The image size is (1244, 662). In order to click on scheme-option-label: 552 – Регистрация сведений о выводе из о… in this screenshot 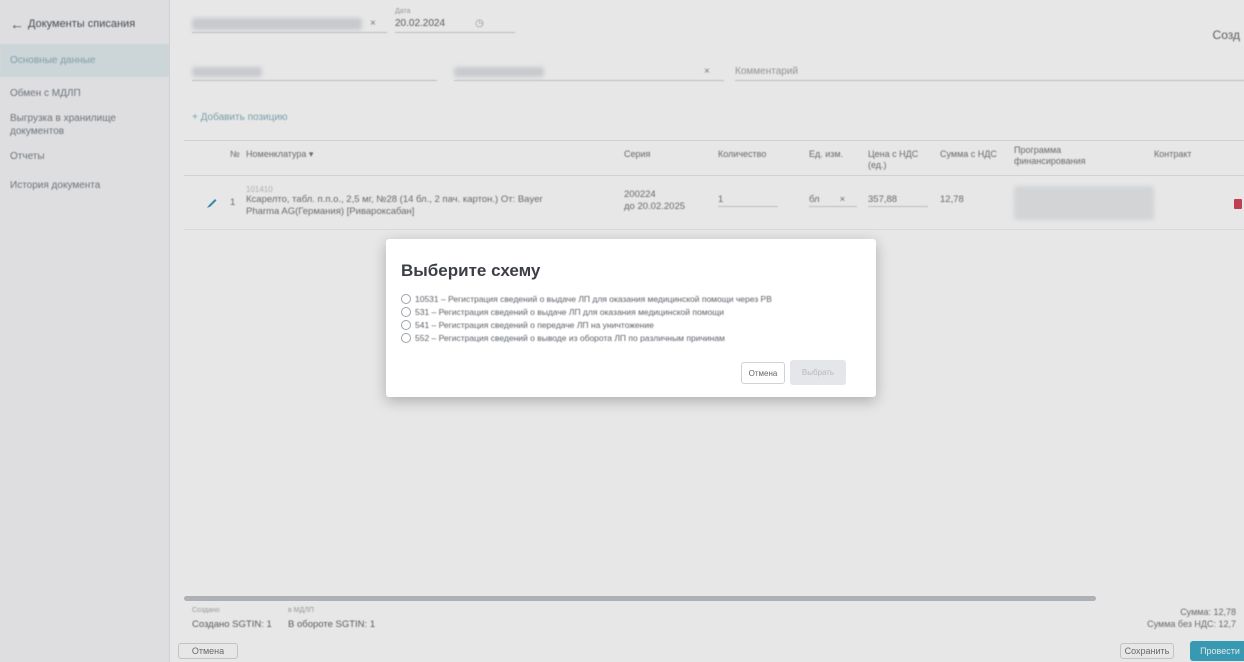, I will do `click(570, 338)`.